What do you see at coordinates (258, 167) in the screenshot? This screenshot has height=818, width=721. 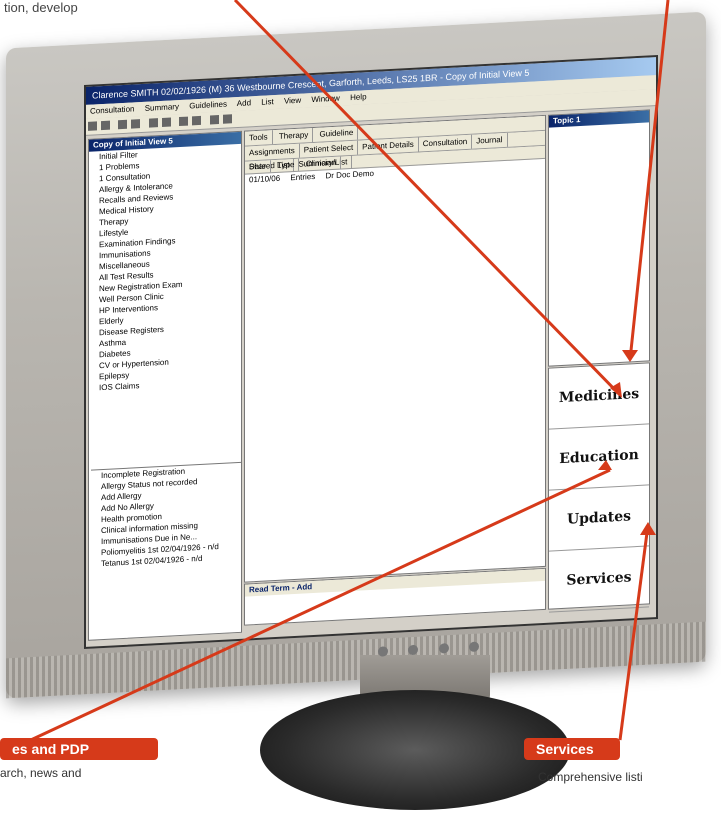 I see `column-date: Date` at bounding box center [258, 167].